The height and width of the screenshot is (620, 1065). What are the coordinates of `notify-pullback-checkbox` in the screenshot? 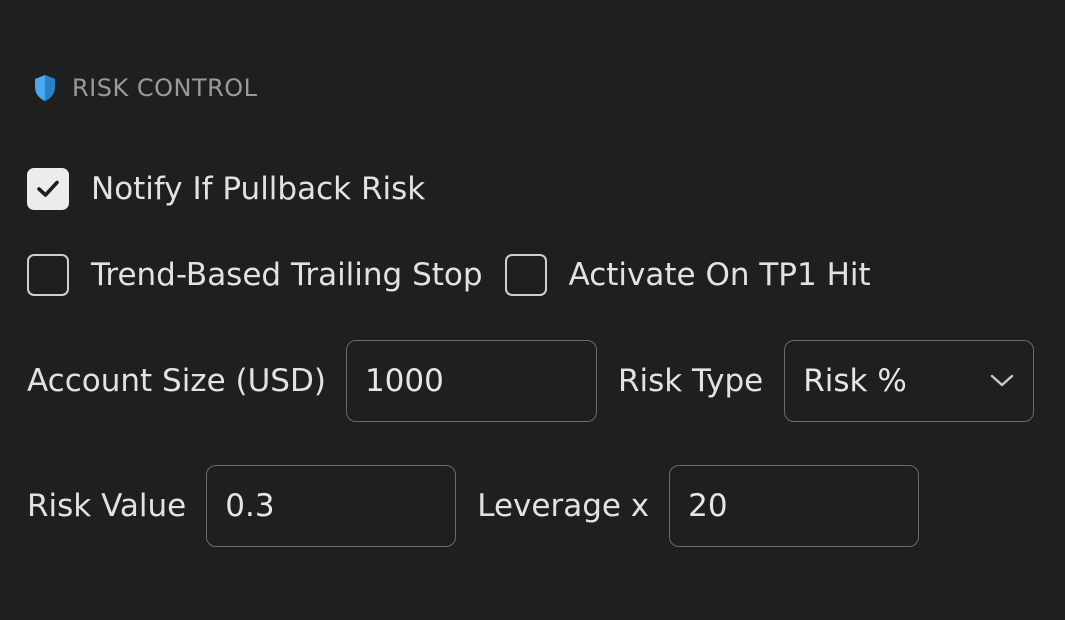 It's located at (48, 189).